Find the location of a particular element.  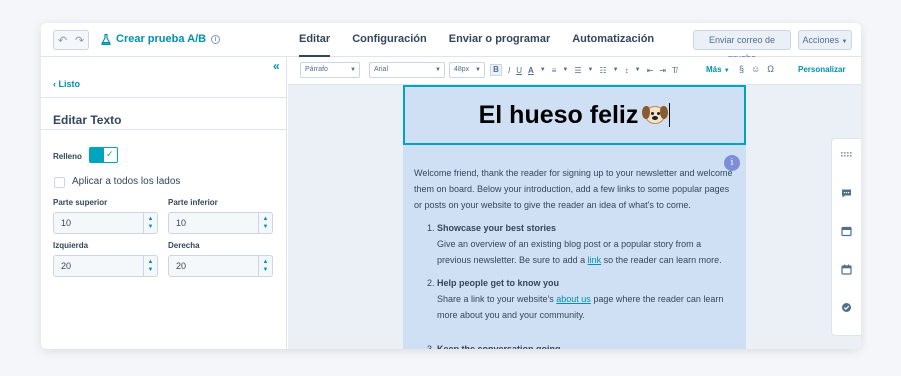

list-number: 3. is located at coordinates (431, 346).